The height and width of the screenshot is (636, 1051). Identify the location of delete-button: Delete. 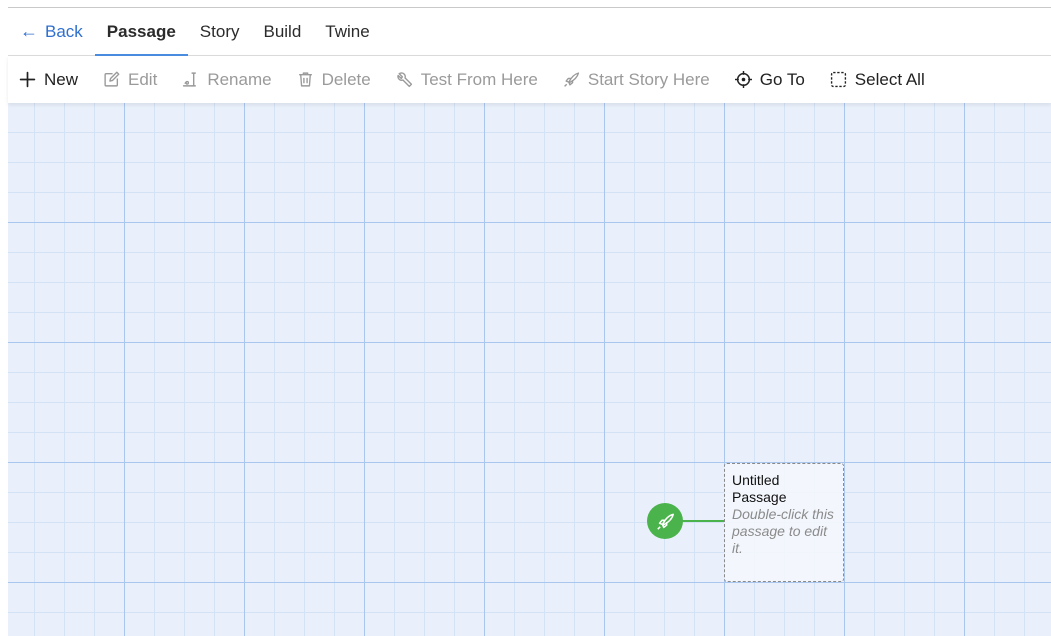
(334, 80).